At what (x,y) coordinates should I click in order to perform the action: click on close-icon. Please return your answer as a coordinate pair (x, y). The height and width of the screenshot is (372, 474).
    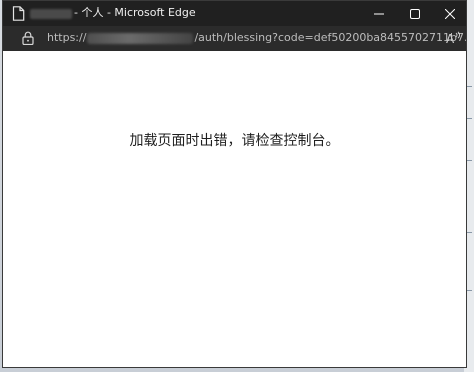
    Looking at the image, I should click on (450, 13).